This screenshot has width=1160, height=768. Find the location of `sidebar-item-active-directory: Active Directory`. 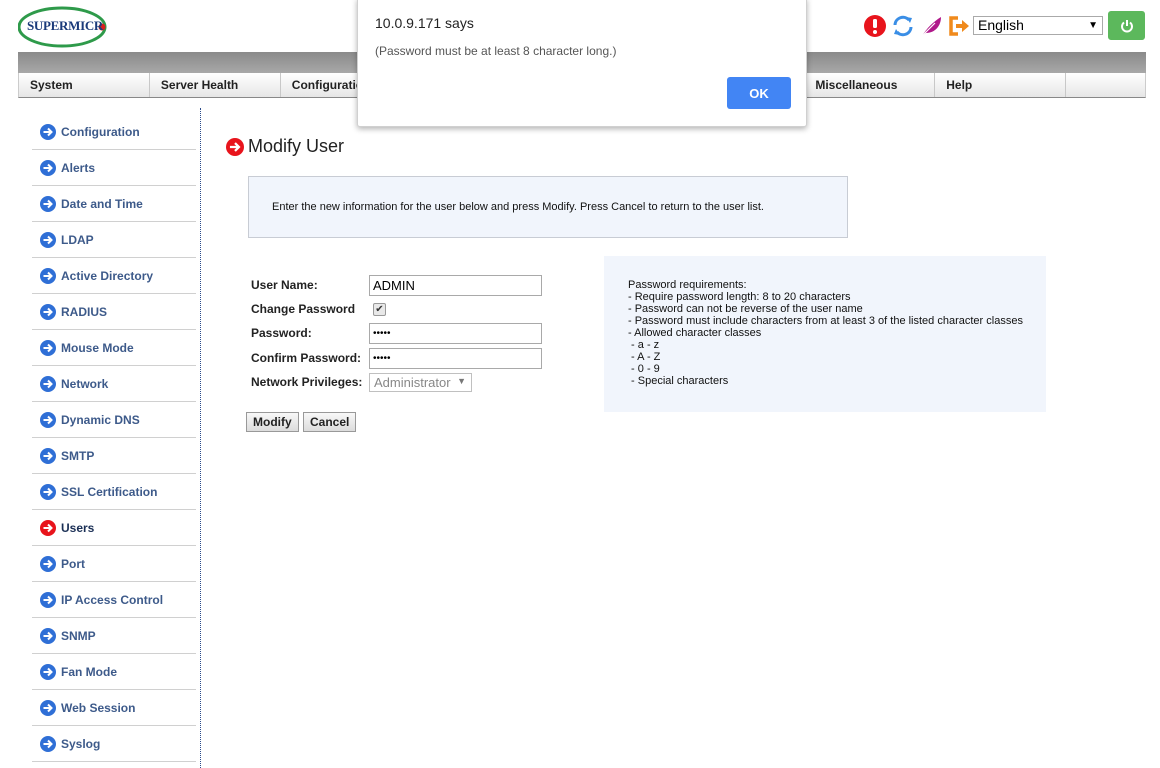

sidebar-item-active-directory: Active Directory is located at coordinates (114, 276).